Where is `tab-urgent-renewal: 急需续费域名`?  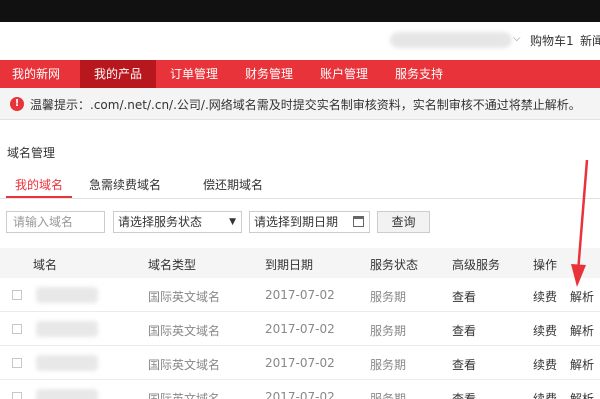
tab-urgent-renewal: 急需续费域名 is located at coordinates (125, 184).